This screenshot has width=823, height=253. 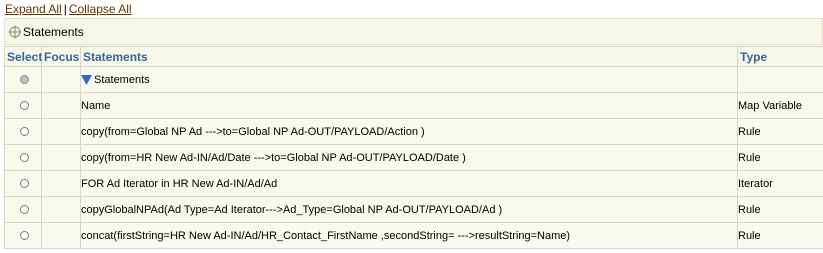 I want to click on table-header-row: Select Focus Statements Type, so click(x=413, y=56).